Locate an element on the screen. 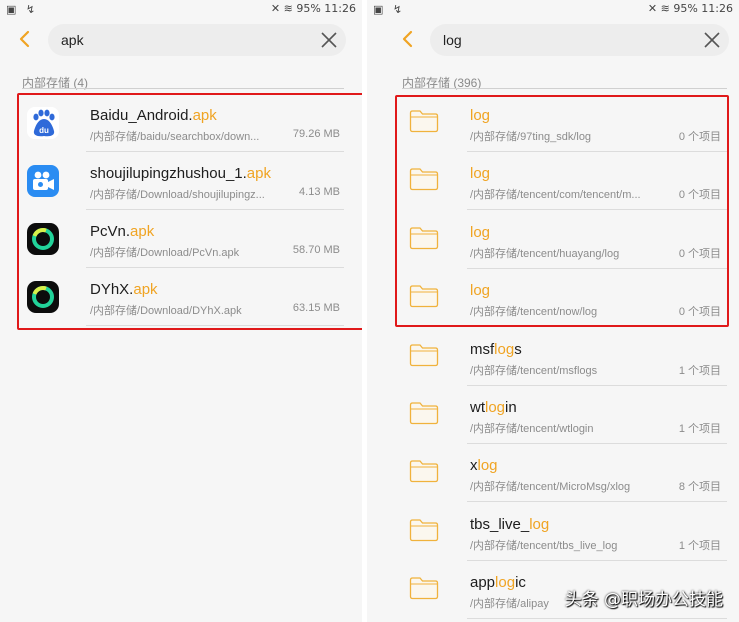 This screenshot has width=739, height=622. row-divider is located at coordinates (597, 619).